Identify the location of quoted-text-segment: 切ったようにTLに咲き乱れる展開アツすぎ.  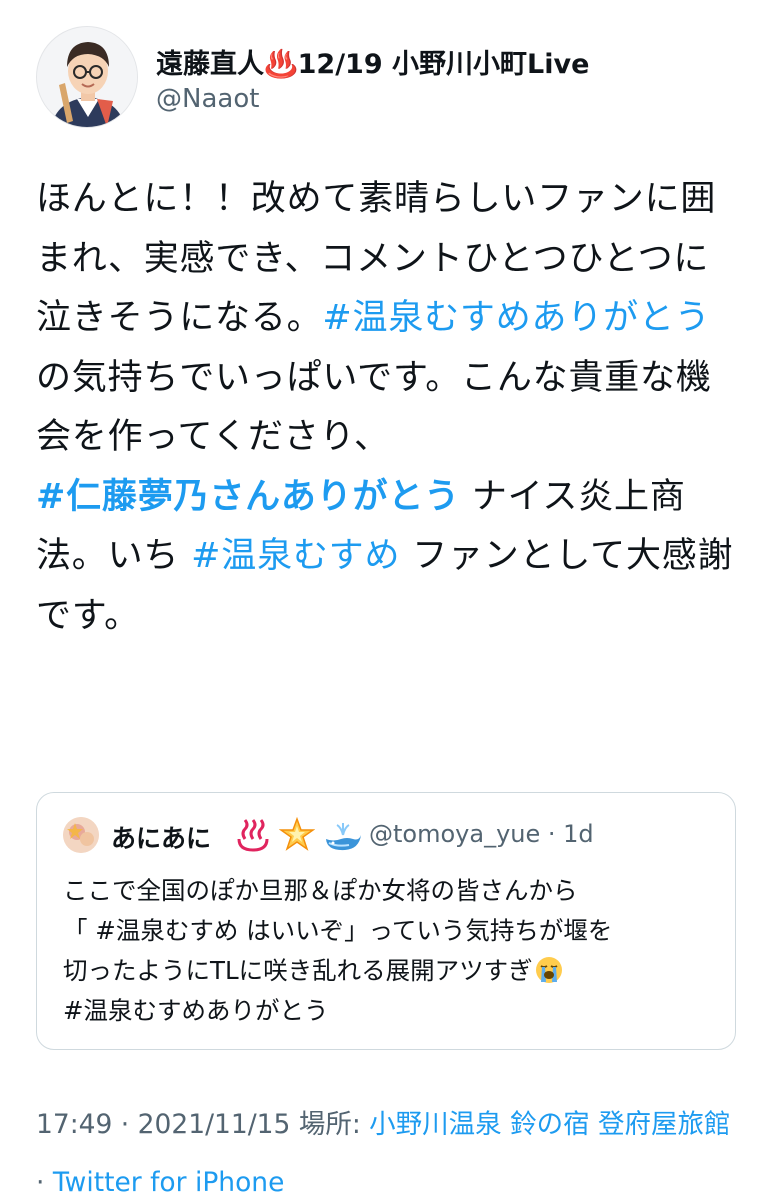
(298, 970).